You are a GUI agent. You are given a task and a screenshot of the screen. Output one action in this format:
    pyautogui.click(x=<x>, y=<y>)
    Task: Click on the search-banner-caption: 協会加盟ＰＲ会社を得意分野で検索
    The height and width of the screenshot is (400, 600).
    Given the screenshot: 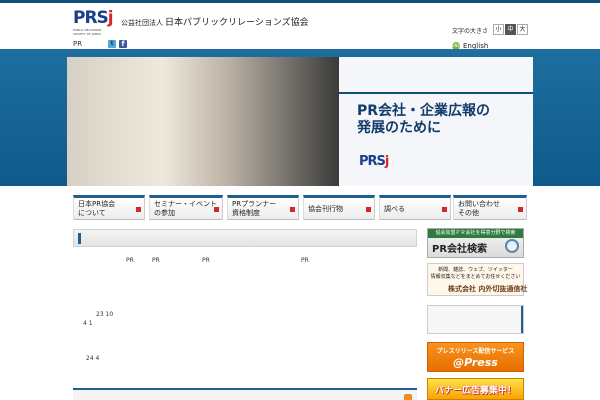 What is the action you would take?
    pyautogui.click(x=475, y=233)
    